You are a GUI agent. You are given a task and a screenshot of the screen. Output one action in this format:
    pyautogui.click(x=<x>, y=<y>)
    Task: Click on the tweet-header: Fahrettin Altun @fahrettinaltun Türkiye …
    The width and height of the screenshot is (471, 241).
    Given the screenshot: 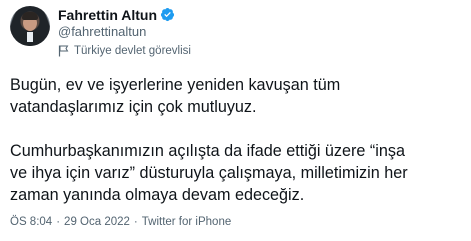 What is the action you would take?
    pyautogui.click(x=100, y=31)
    